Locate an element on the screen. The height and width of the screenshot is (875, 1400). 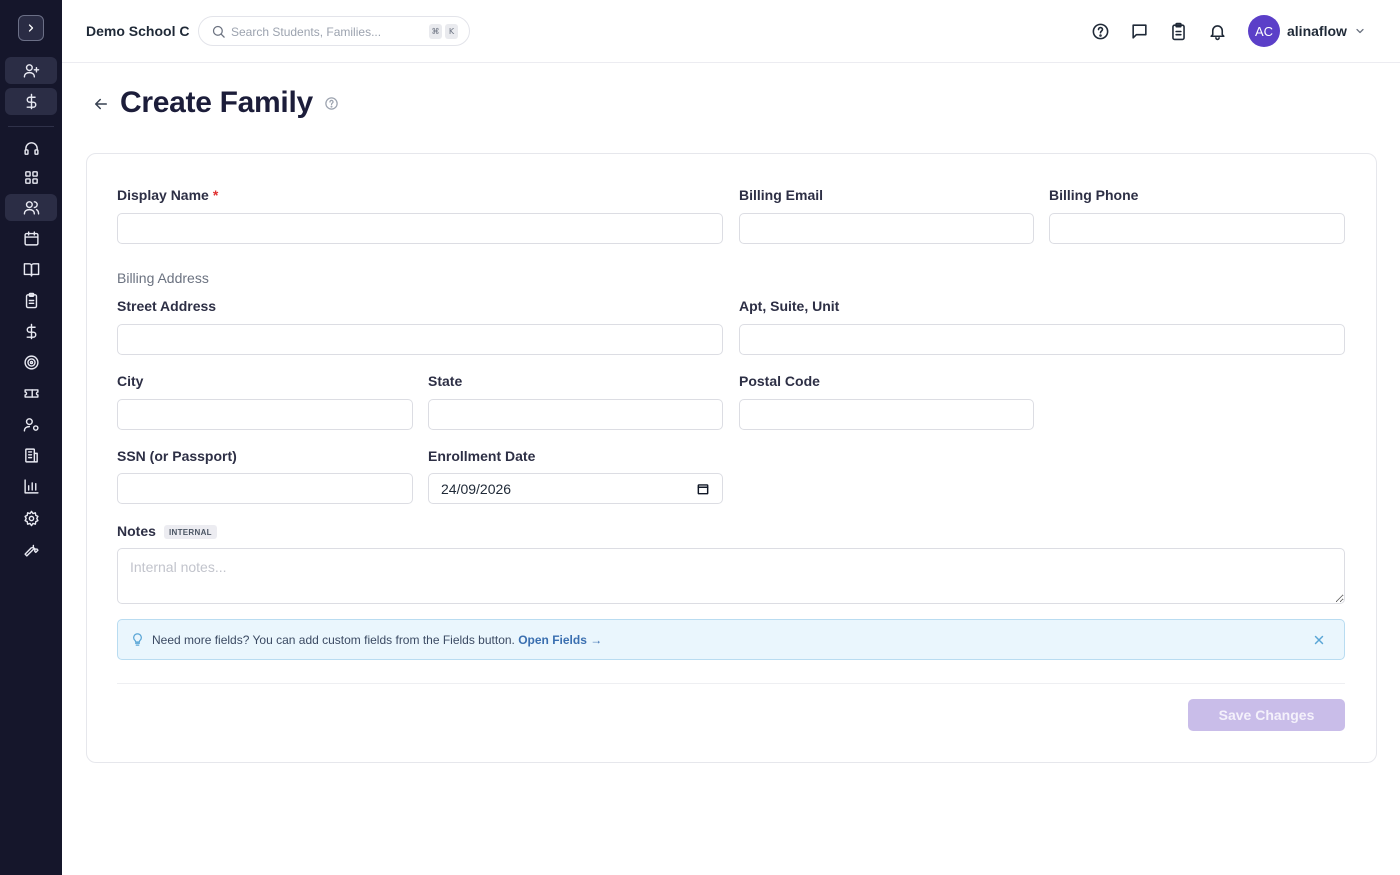
search-icon is located at coordinates (218, 31).